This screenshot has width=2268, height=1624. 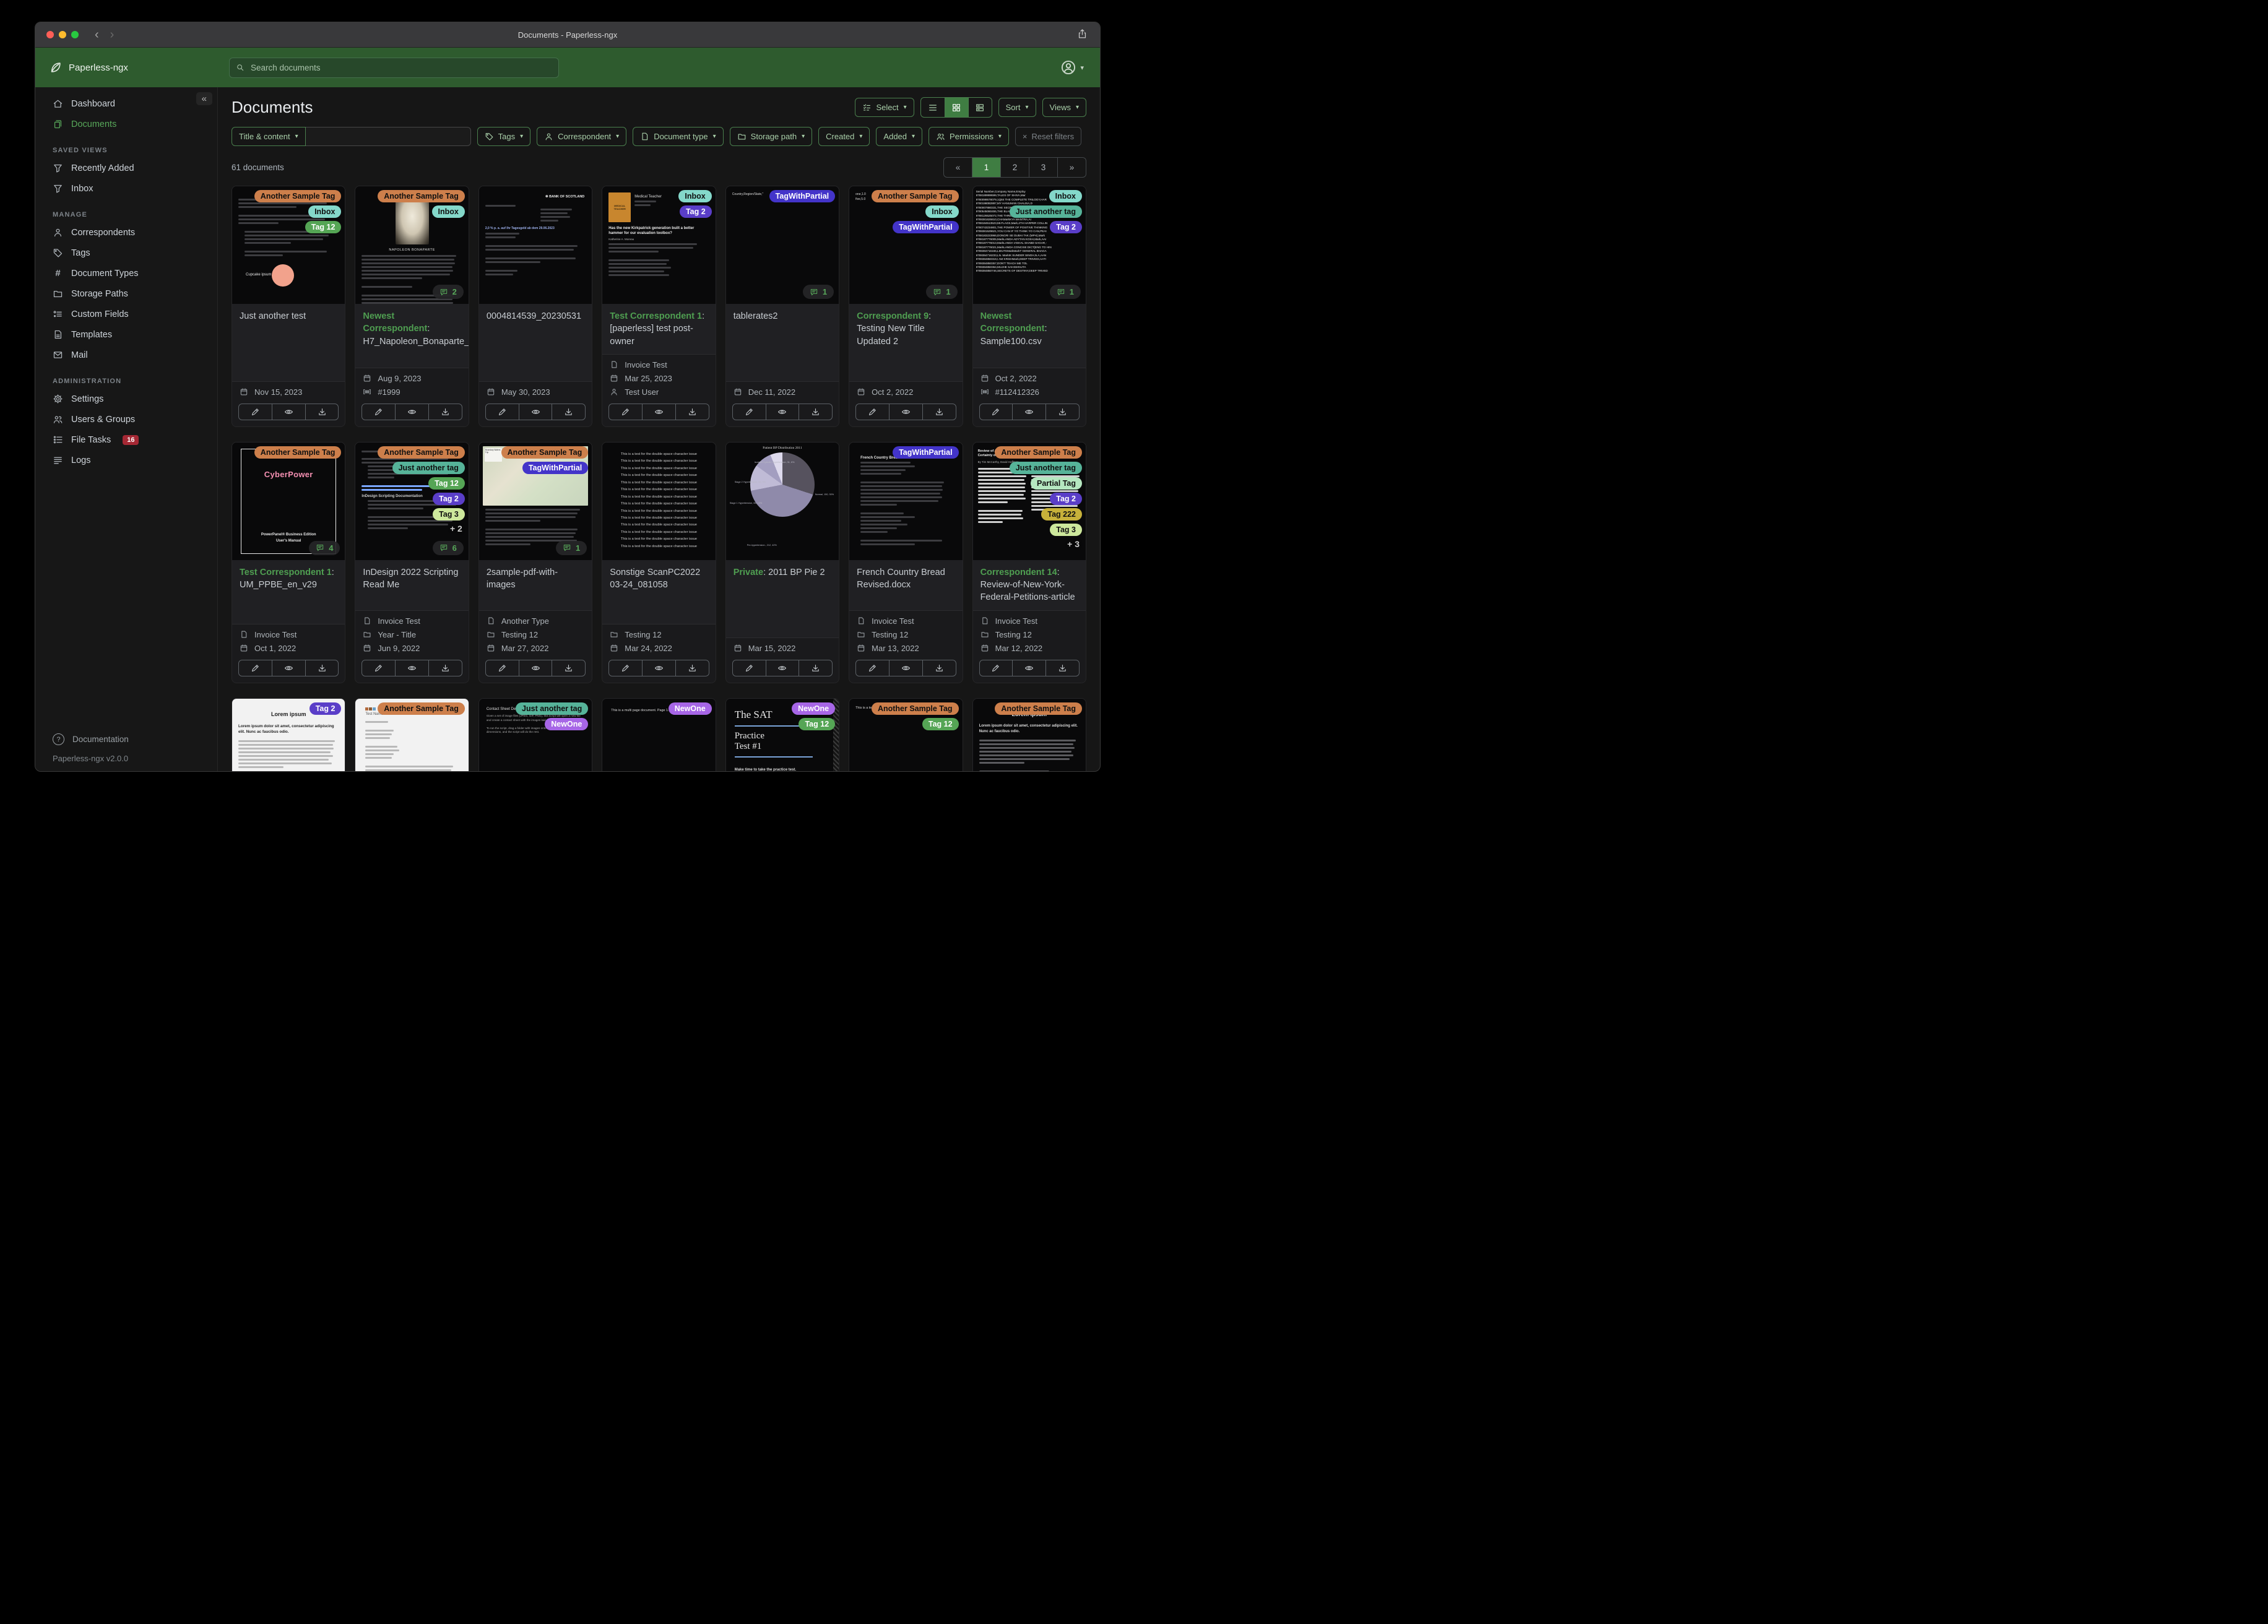 I want to click on pagination-last-button: », so click(x=1071, y=167).